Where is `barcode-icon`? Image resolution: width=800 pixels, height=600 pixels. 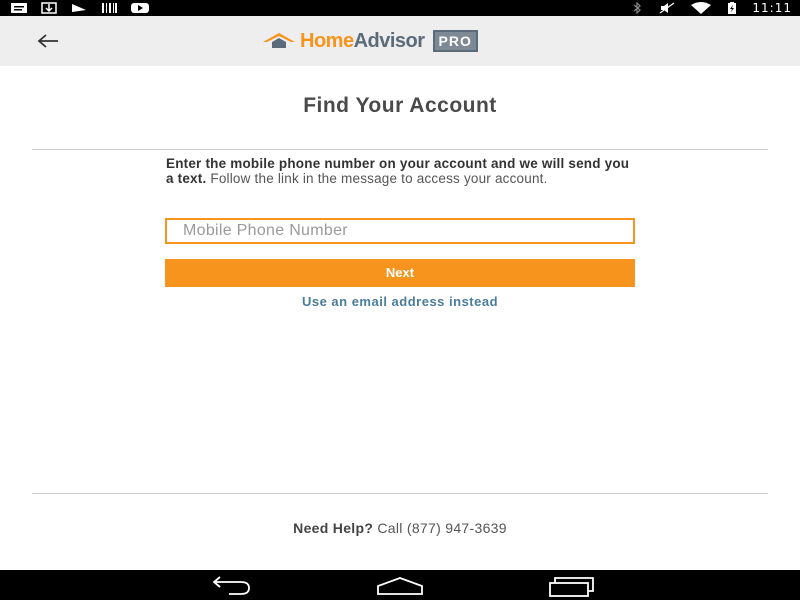 barcode-icon is located at coordinates (109, 8).